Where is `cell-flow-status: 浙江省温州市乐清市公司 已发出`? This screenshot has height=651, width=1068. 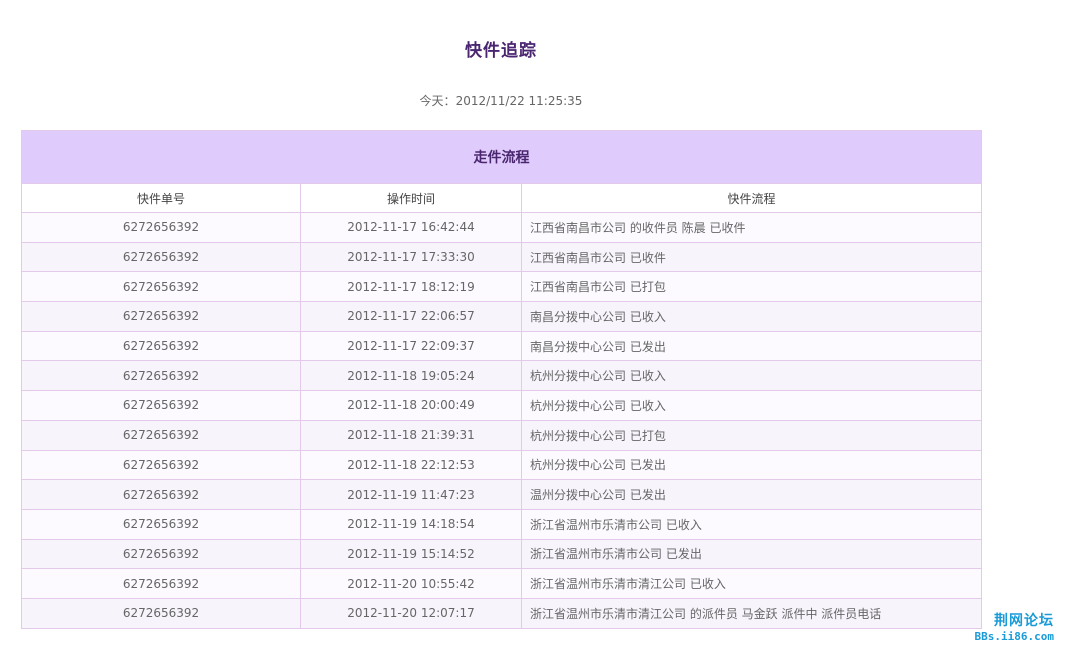 cell-flow-status: 浙江省温州市乐清市公司 已发出 is located at coordinates (751, 554).